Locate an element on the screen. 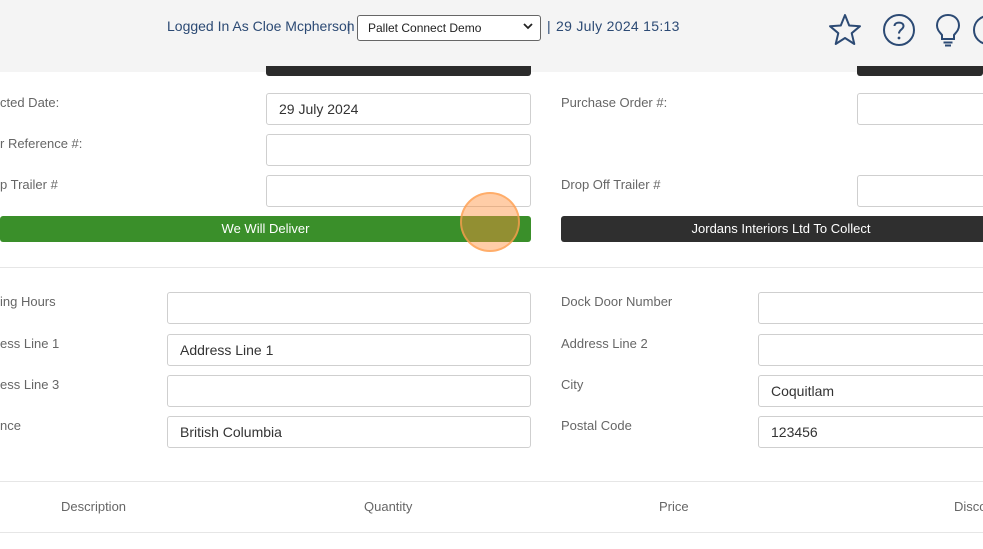  column-header-description: Description is located at coordinates (93, 506).